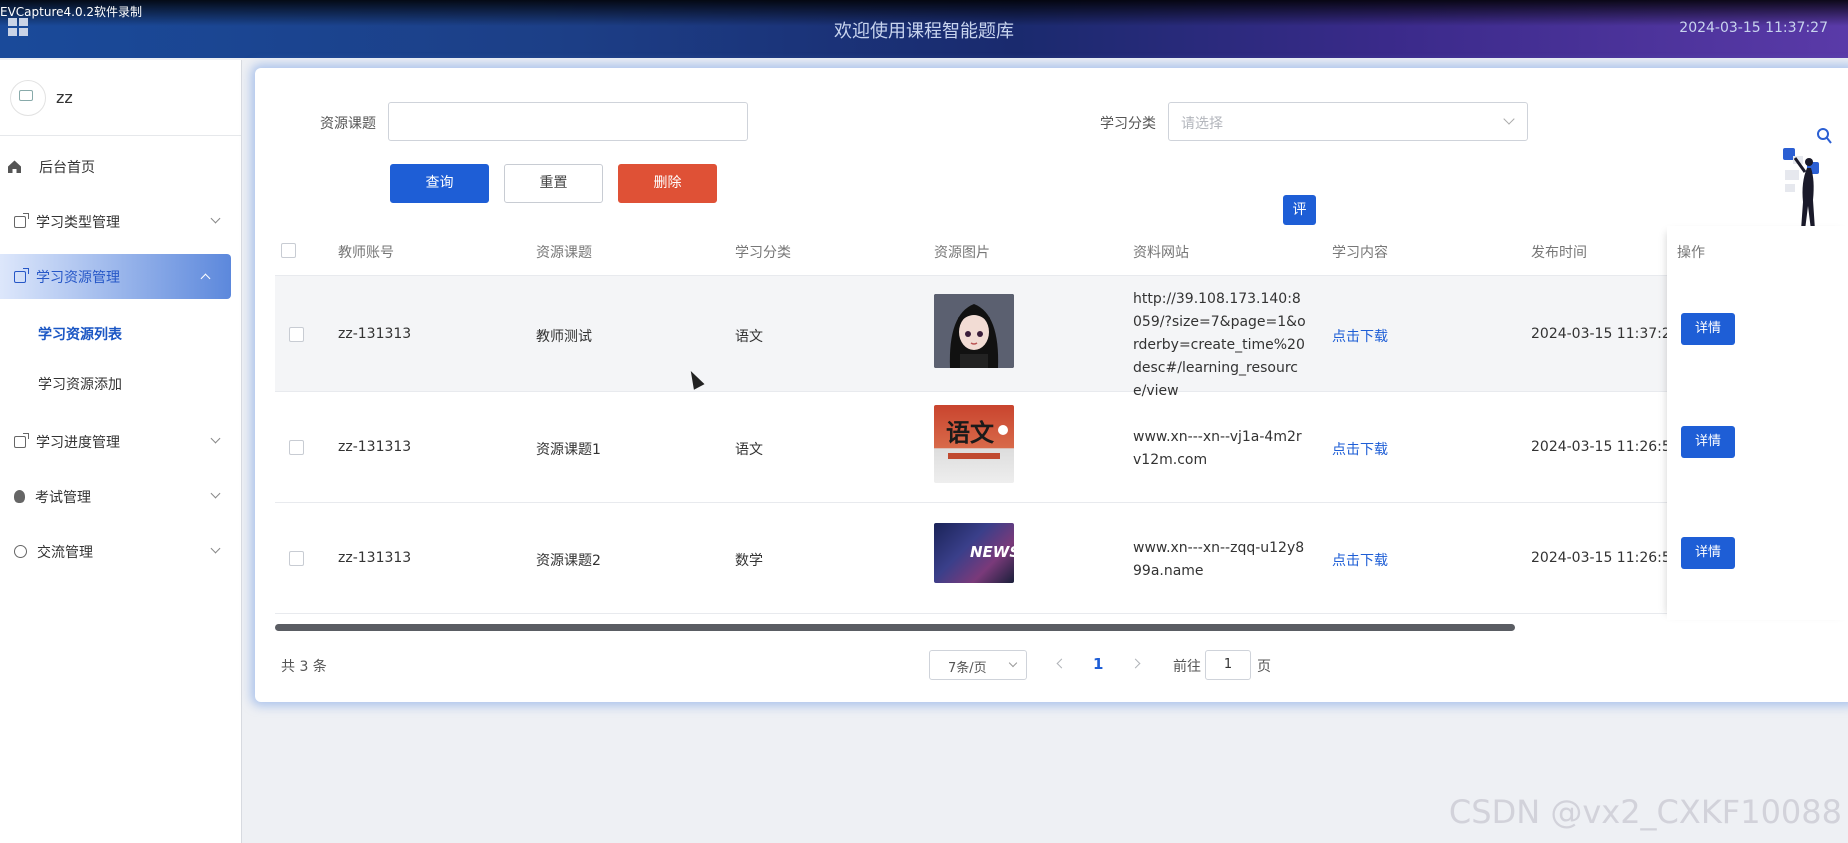  I want to click on sidebar-item-progress: 学习进度管理, so click(120, 441).